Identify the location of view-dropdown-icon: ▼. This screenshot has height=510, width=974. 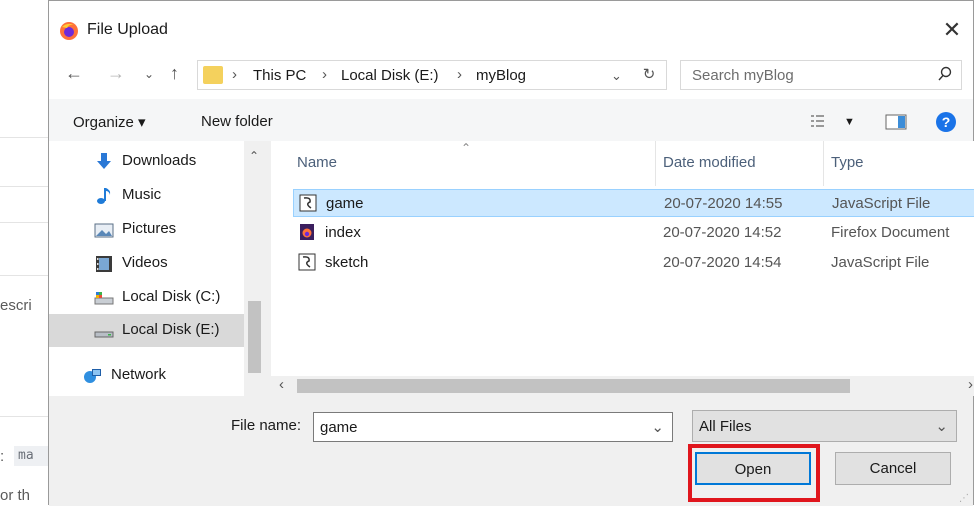
(849, 122).